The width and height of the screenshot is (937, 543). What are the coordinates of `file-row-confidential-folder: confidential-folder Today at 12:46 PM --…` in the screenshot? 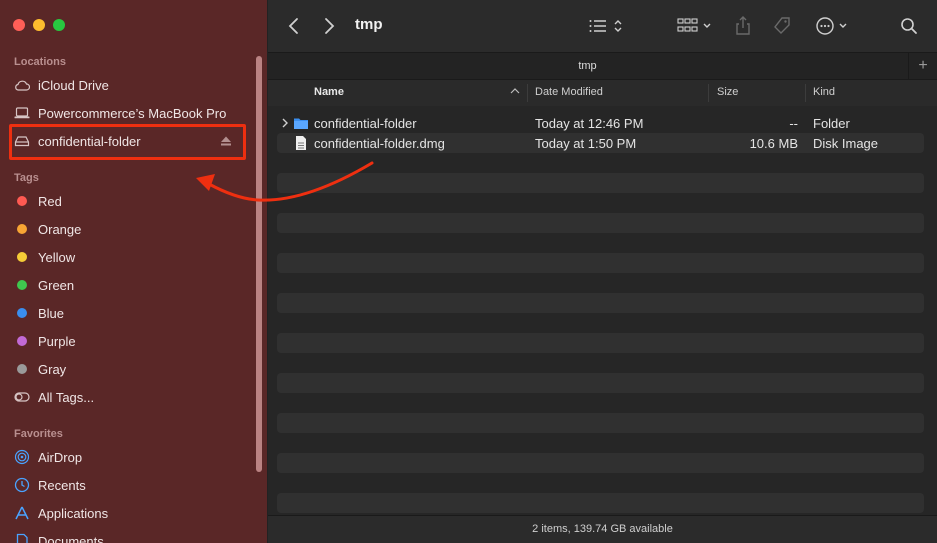 It's located at (600, 123).